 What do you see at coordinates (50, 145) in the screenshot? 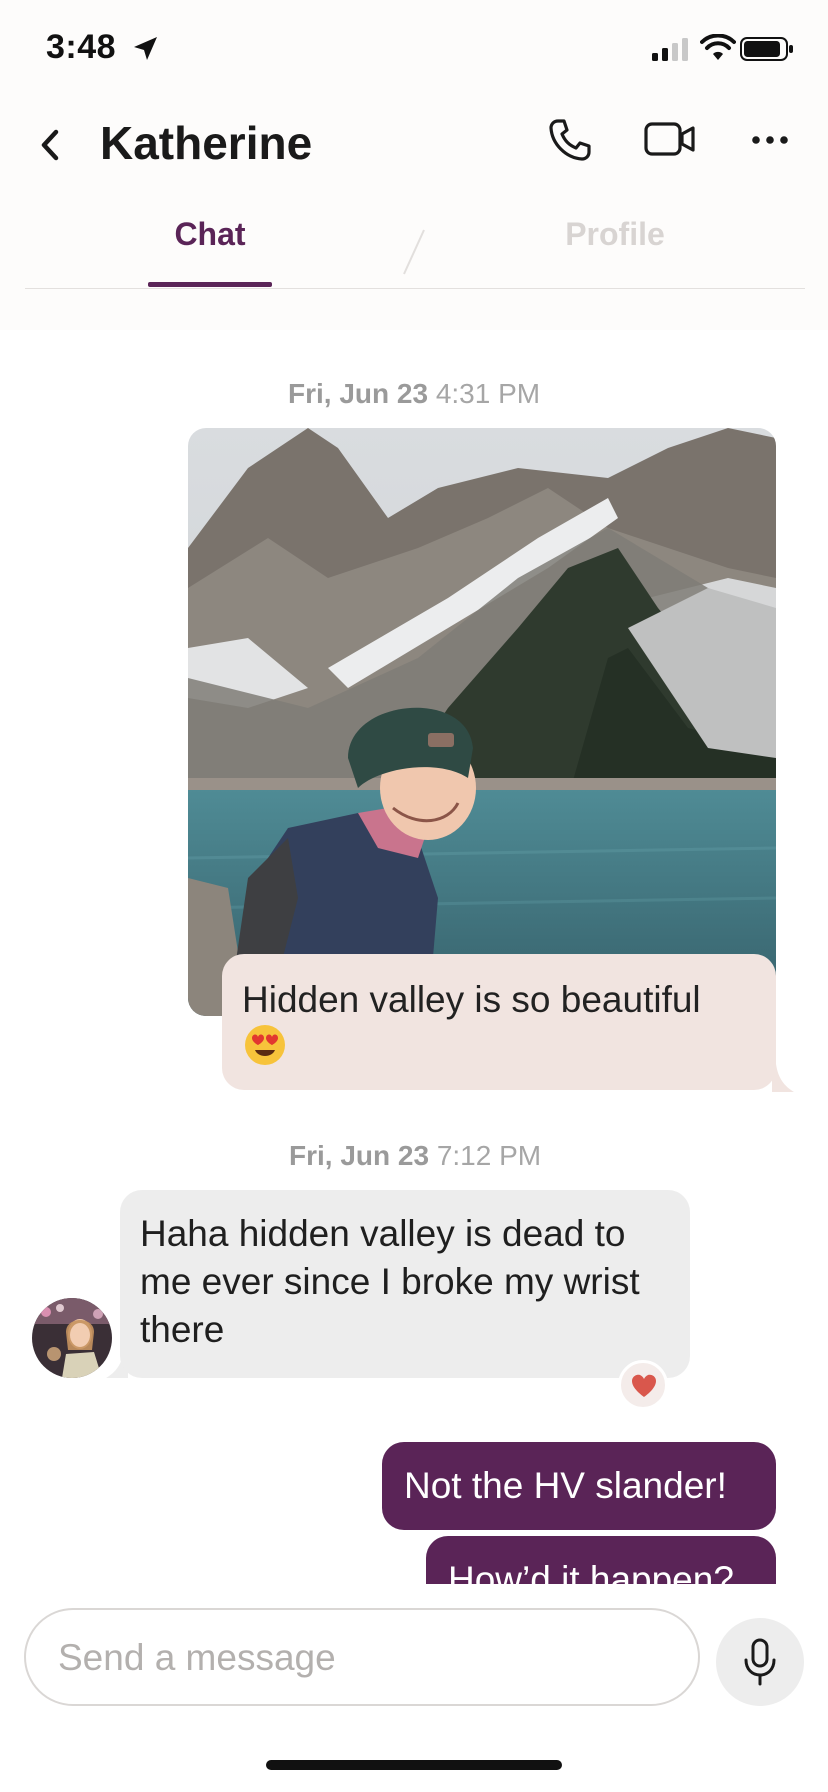
I see `back-button` at bounding box center [50, 145].